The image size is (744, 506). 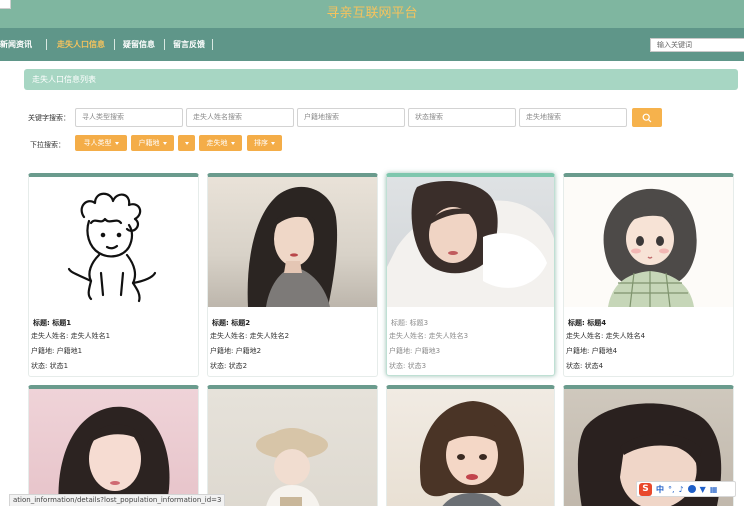 What do you see at coordinates (139, 44) in the screenshot?
I see `nav-item-found-info: 疑留信息` at bounding box center [139, 44].